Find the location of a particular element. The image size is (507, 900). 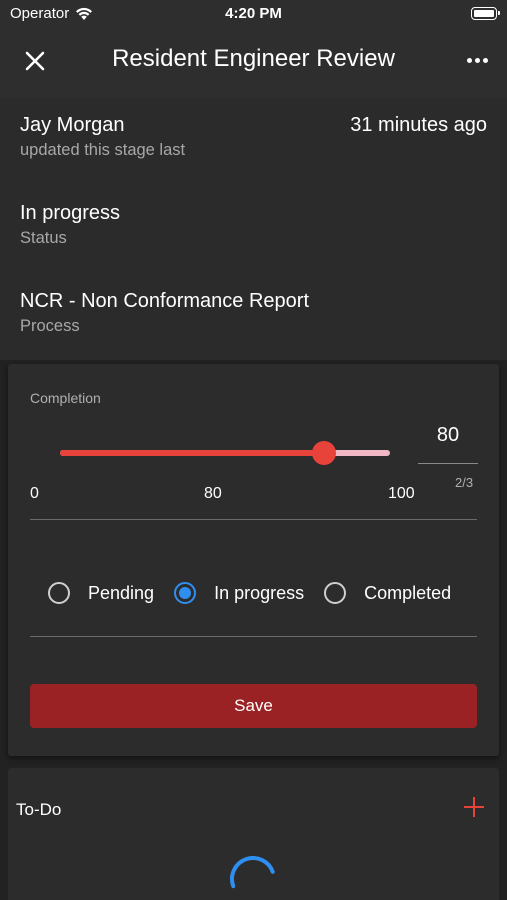

slider-min-label: 0 is located at coordinates (34, 493).